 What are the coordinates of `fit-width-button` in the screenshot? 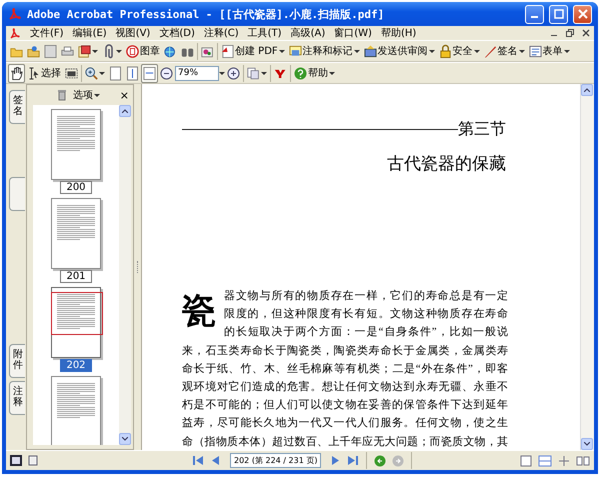 It's located at (149, 73).